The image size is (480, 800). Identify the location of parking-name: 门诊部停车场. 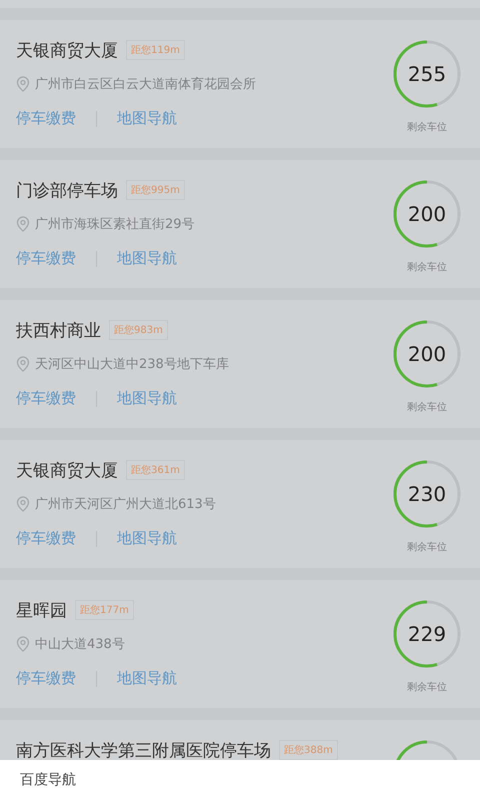
(67, 191).